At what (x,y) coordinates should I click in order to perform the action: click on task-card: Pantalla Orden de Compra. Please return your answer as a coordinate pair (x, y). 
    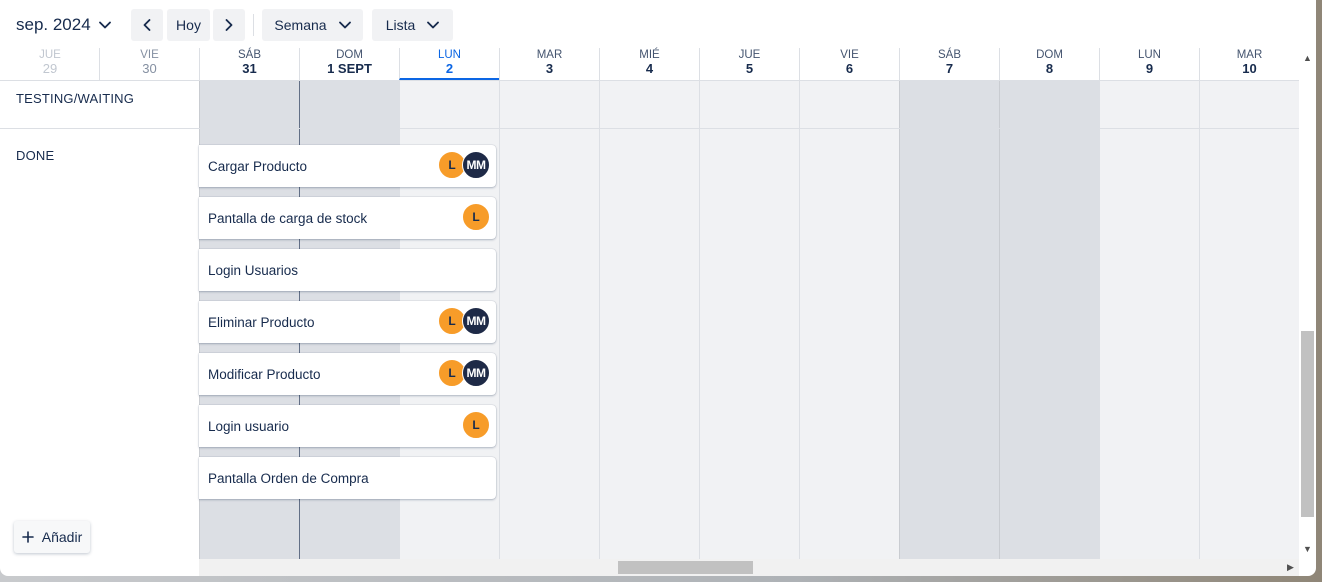
    Looking at the image, I should click on (347, 478).